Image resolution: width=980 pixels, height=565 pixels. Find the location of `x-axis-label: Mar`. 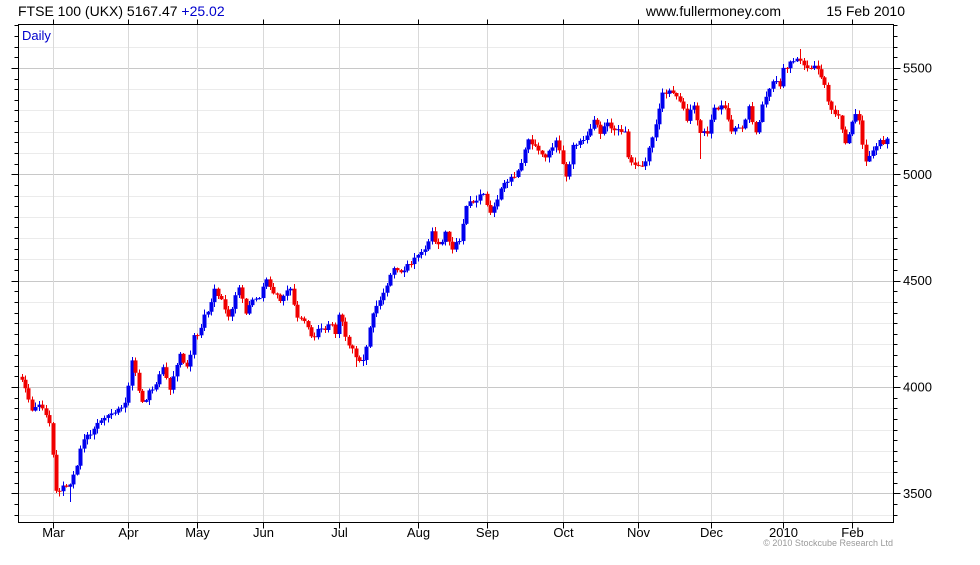

x-axis-label: Mar is located at coordinates (53, 532).